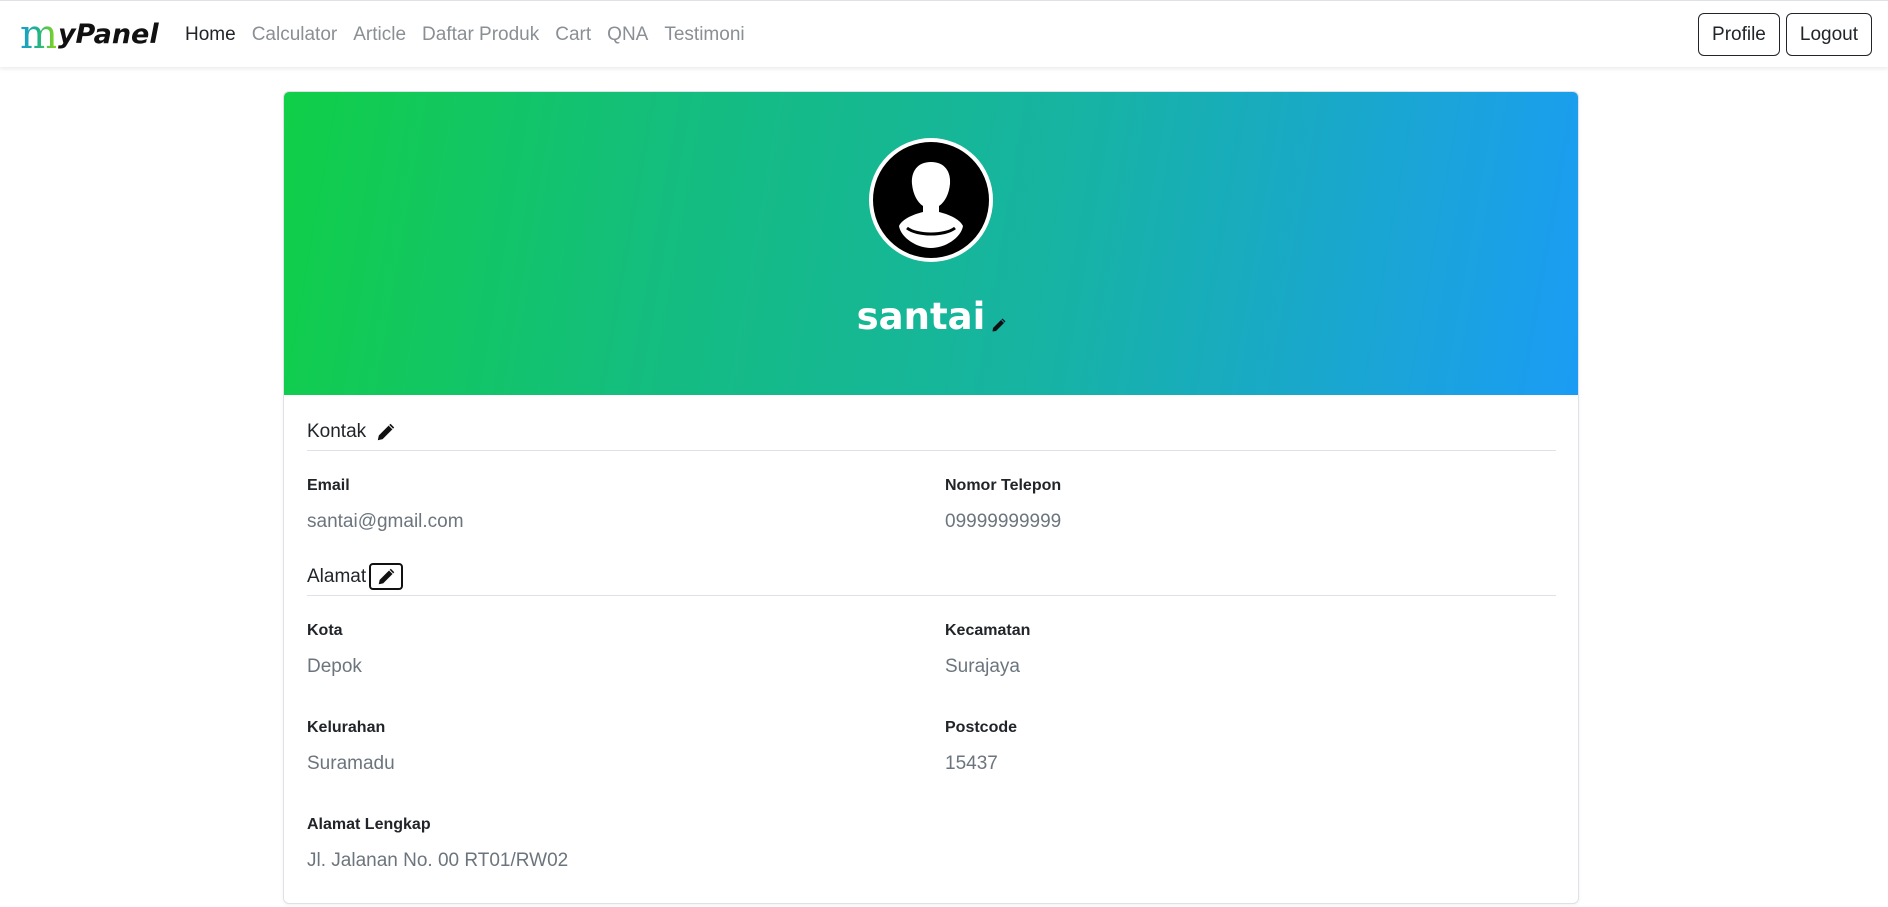 The height and width of the screenshot is (907, 1888). Describe the element at coordinates (1003, 521) in the screenshot. I see `phone-value: 09999999999` at that location.